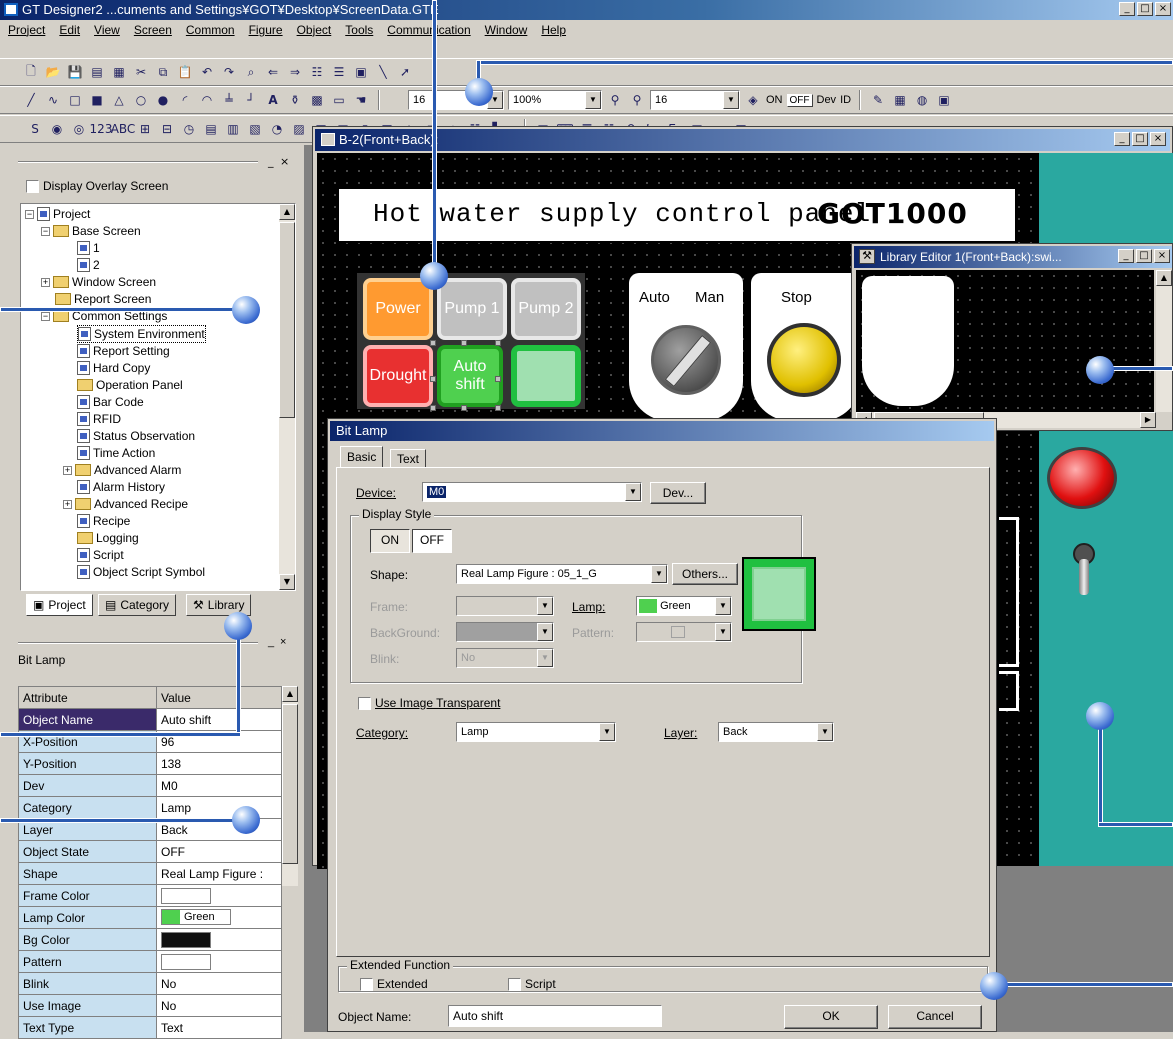 The width and height of the screenshot is (1173, 1039). Describe the element at coordinates (684, 632) in the screenshot. I see `pattern-combo: ▼` at that location.